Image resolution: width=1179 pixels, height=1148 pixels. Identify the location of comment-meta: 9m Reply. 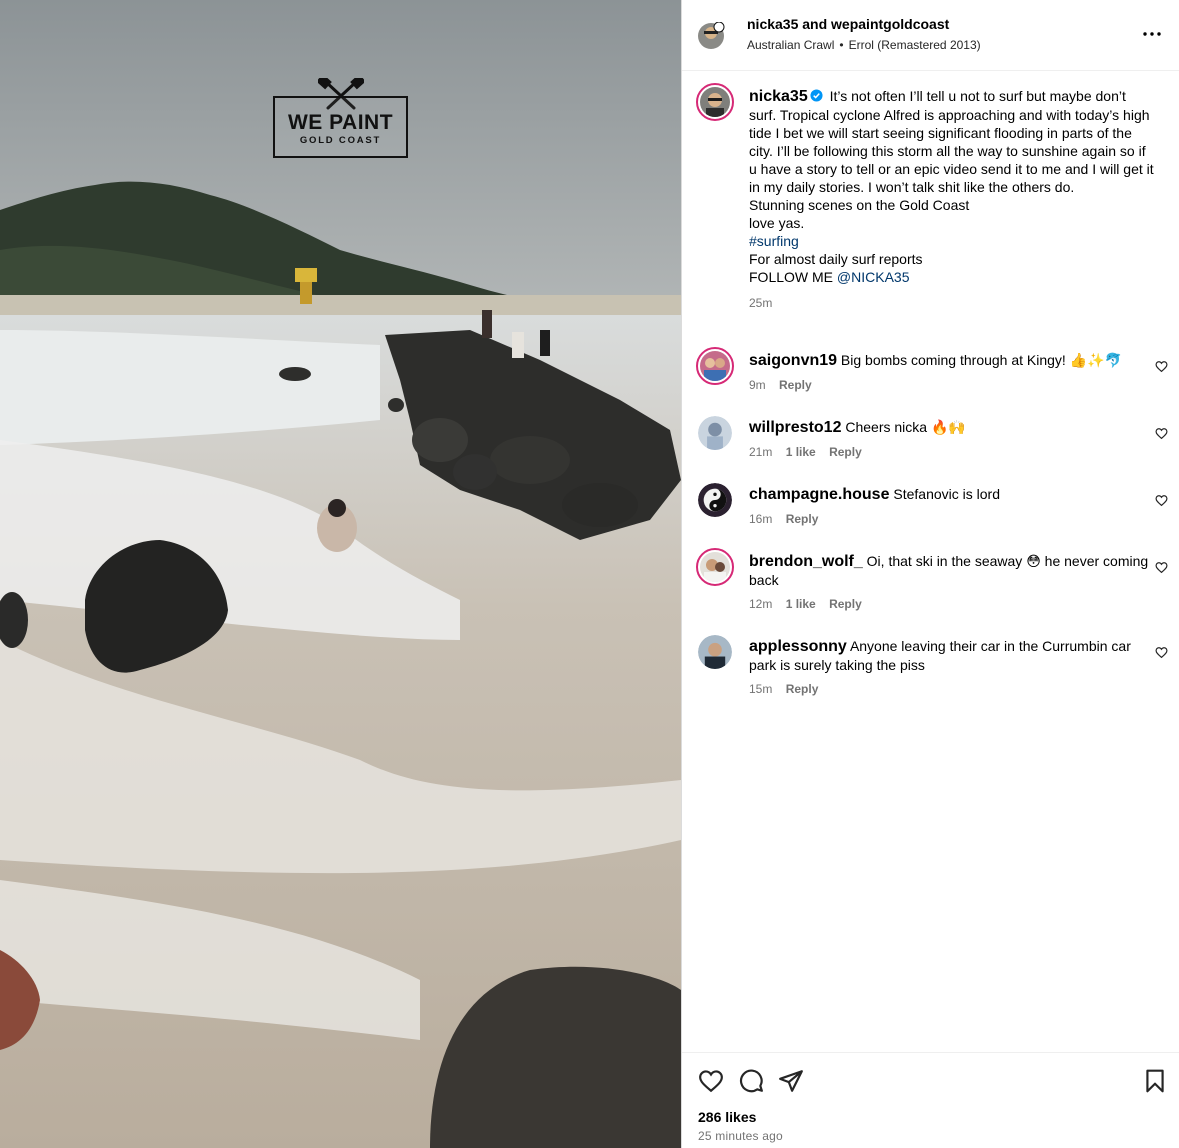
(952, 385).